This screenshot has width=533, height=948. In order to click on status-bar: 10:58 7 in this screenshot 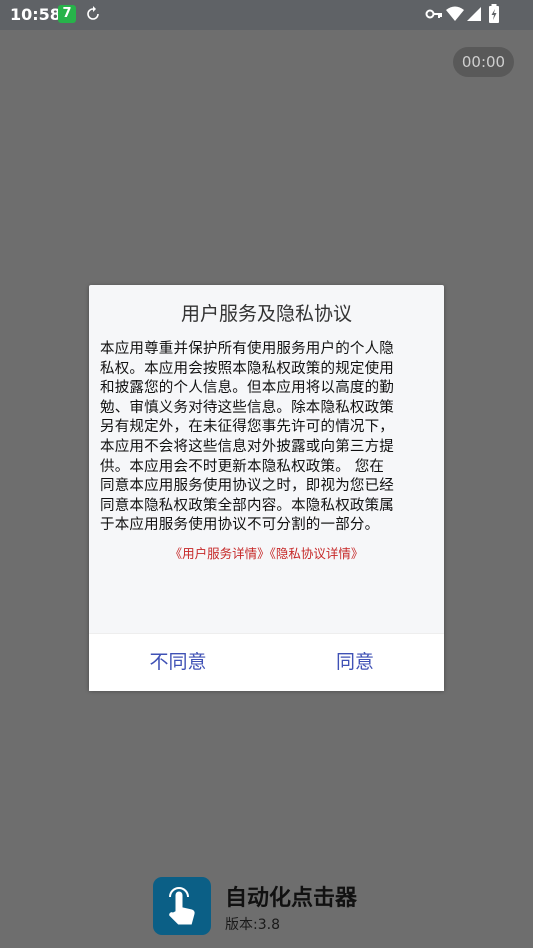, I will do `click(266, 15)`.